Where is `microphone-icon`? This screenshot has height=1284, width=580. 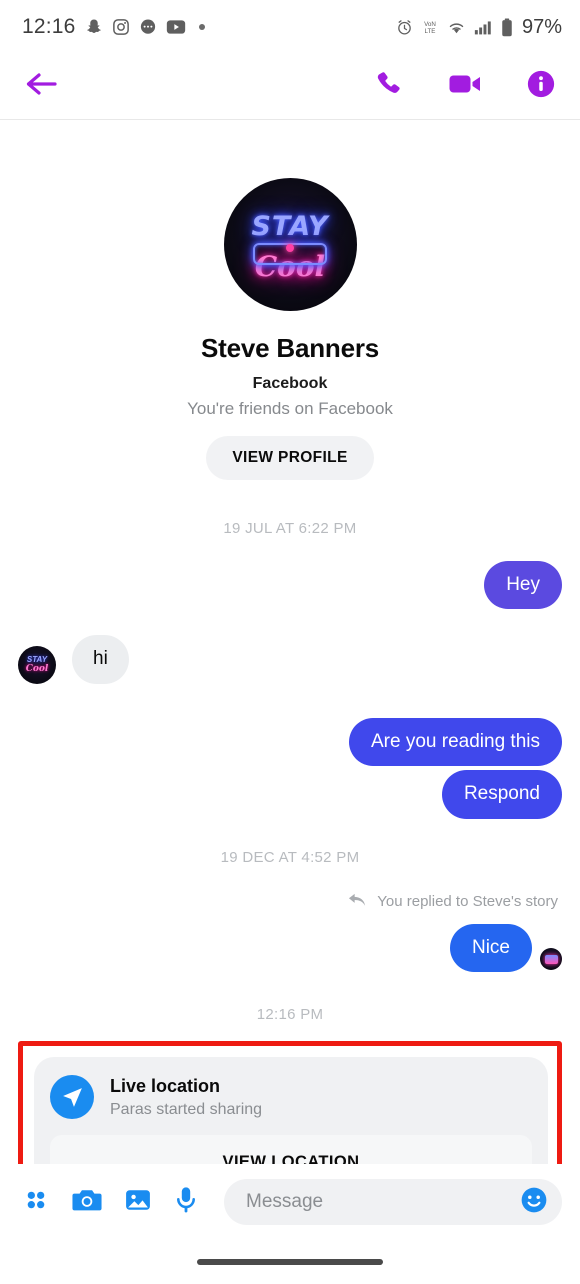
microphone-icon is located at coordinates (186, 1202).